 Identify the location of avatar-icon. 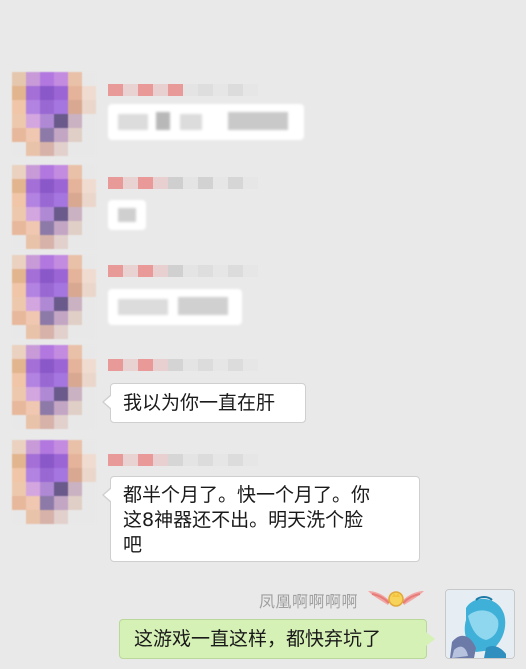
(480, 624).